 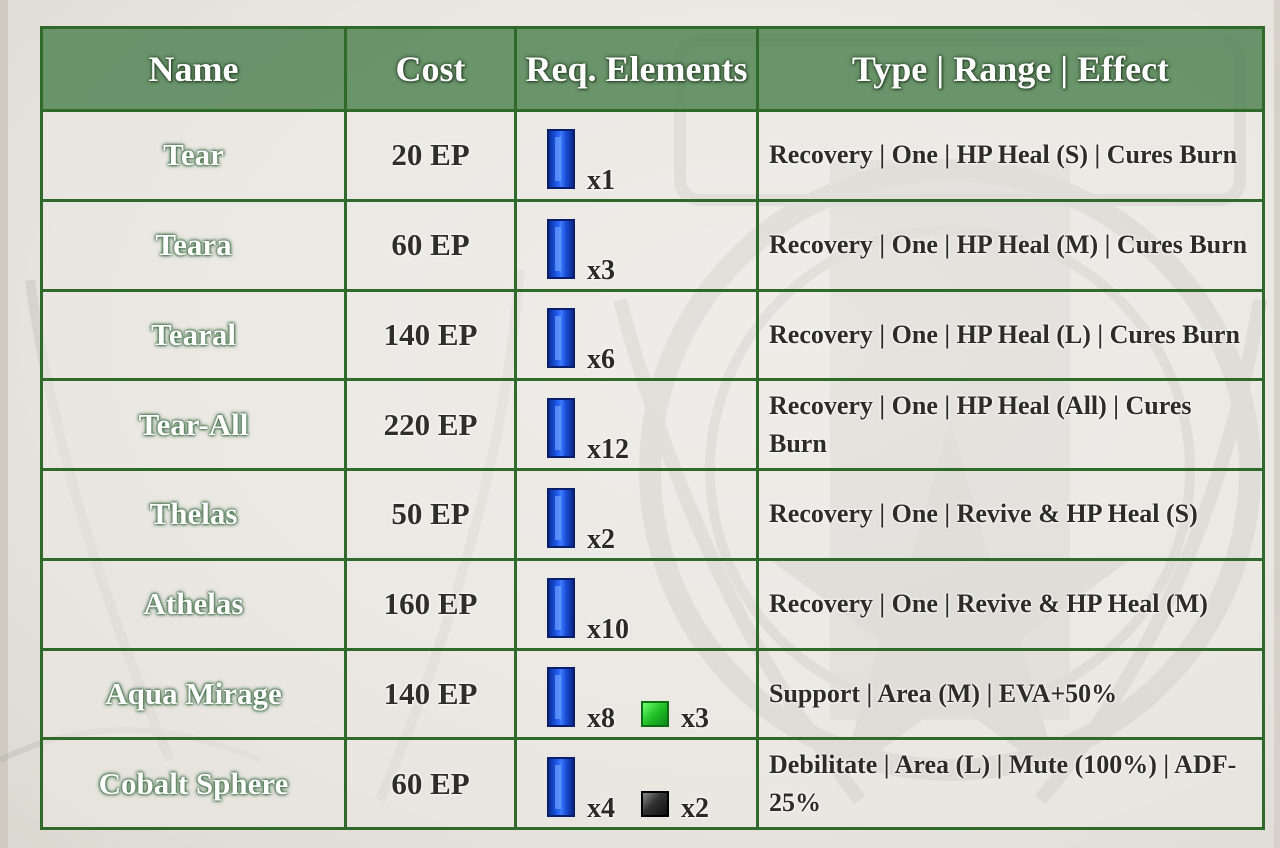 What do you see at coordinates (193, 69) in the screenshot?
I see `header-name: Name` at bounding box center [193, 69].